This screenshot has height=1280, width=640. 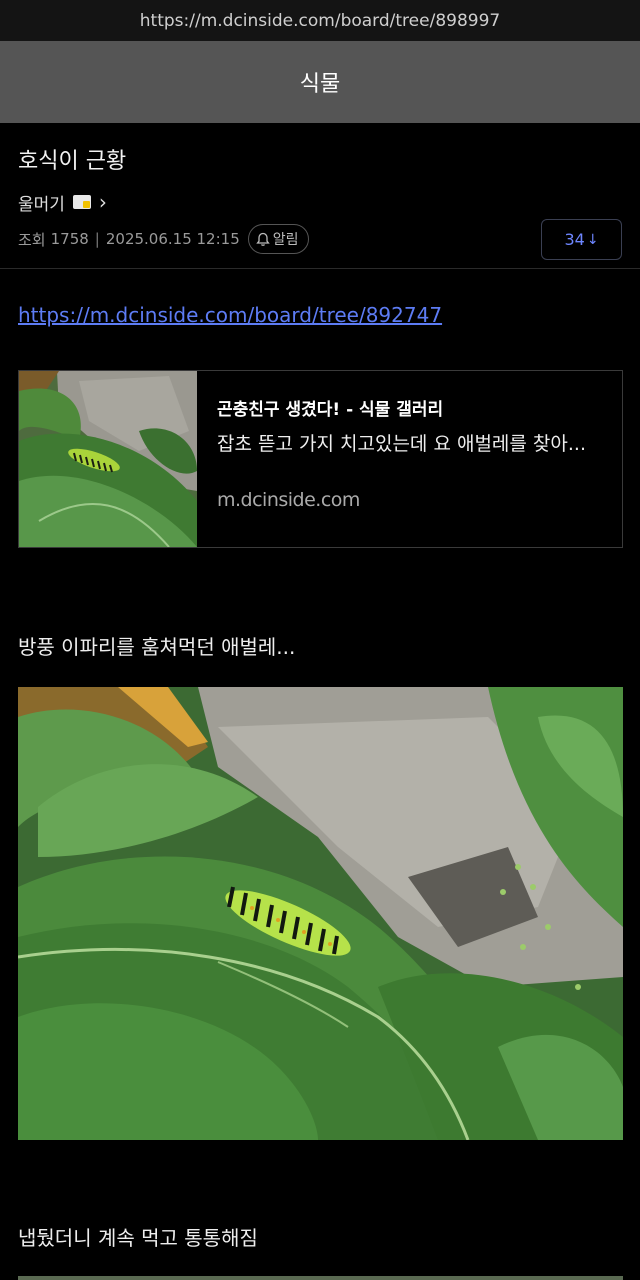 I want to click on gallery-badge-icon, so click(x=81, y=202).